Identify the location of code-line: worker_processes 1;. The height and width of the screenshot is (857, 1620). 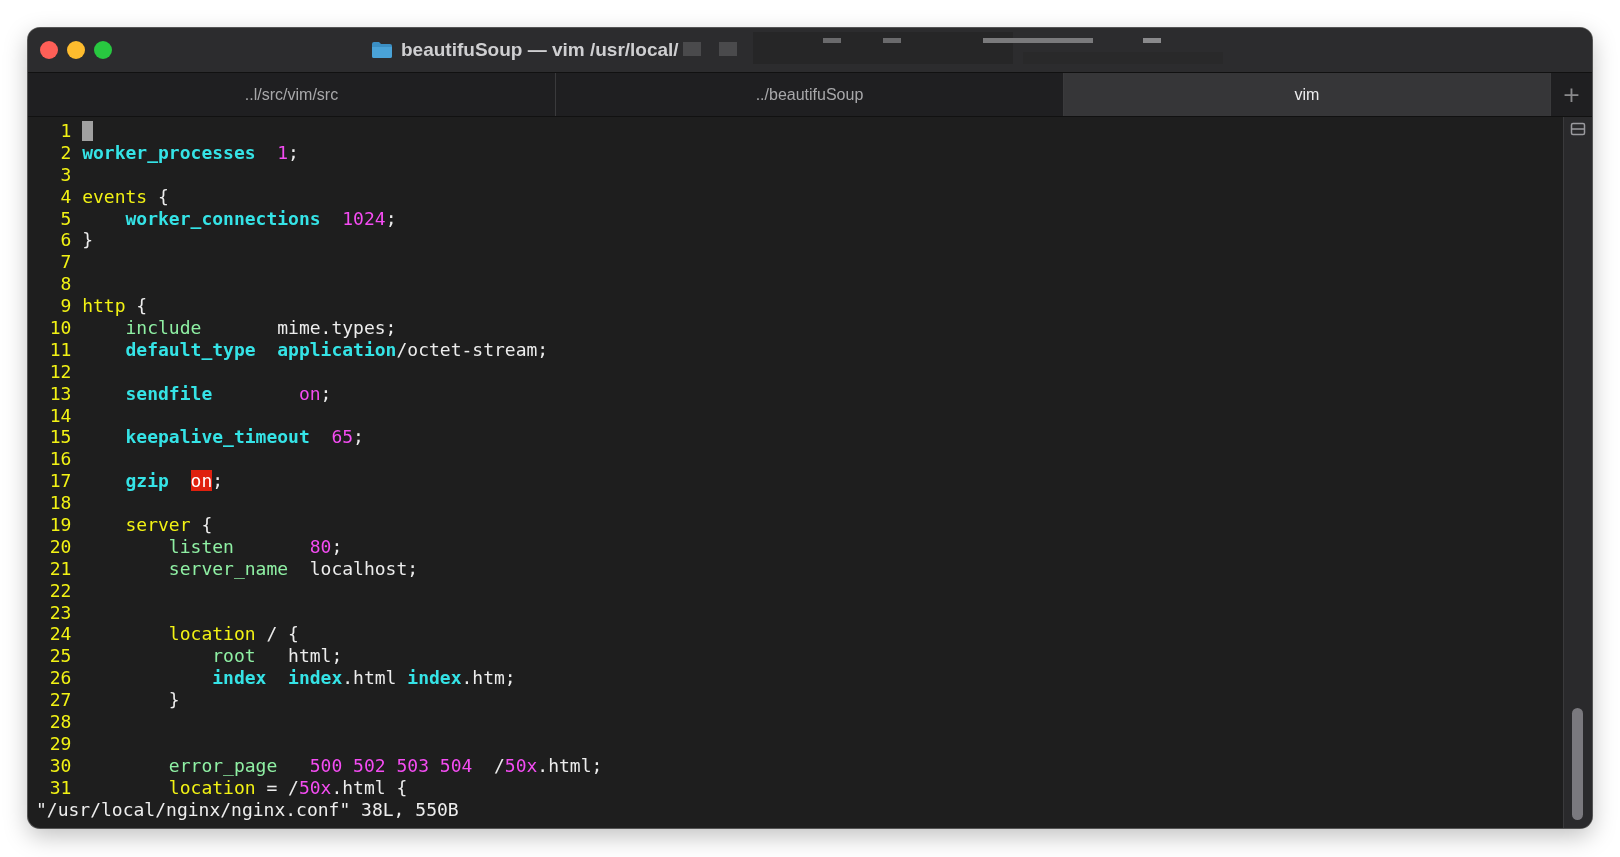
(190, 152).